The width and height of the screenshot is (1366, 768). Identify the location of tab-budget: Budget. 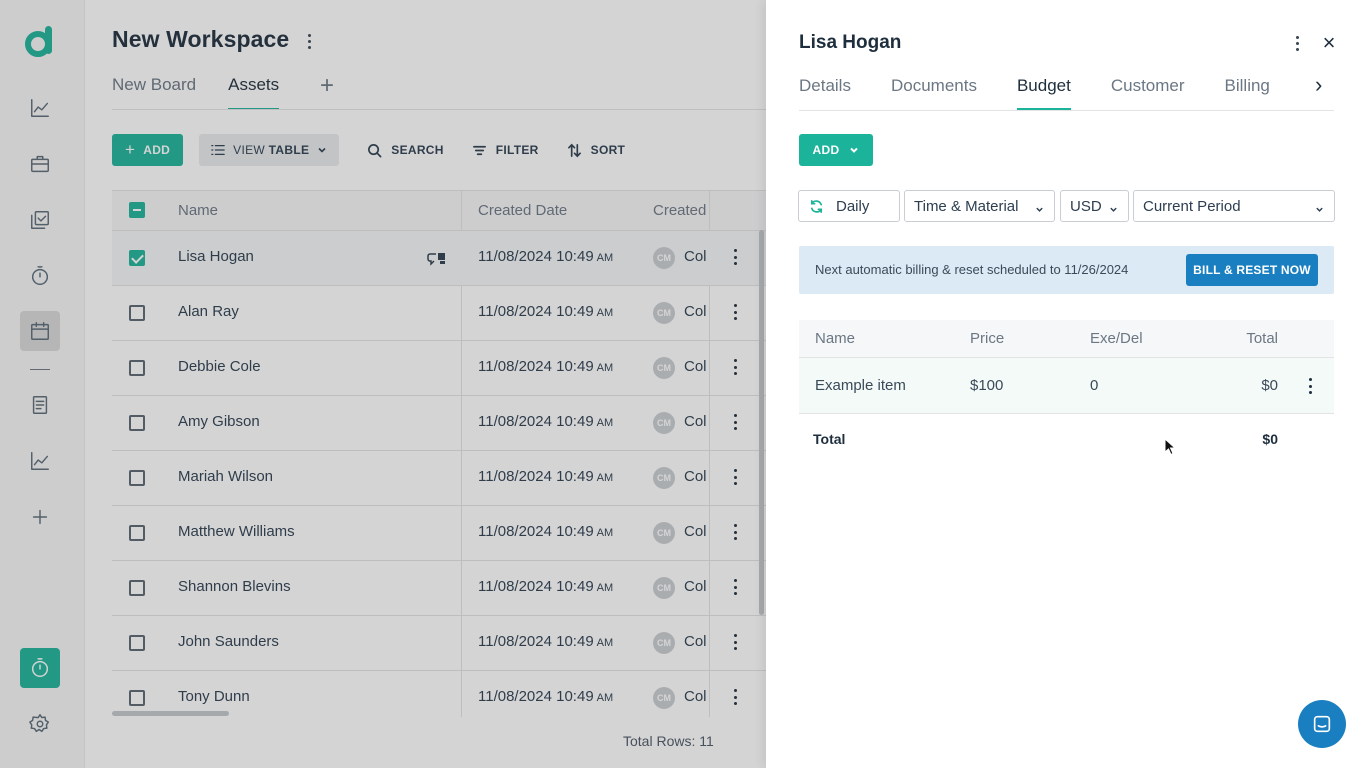
(1043, 93).